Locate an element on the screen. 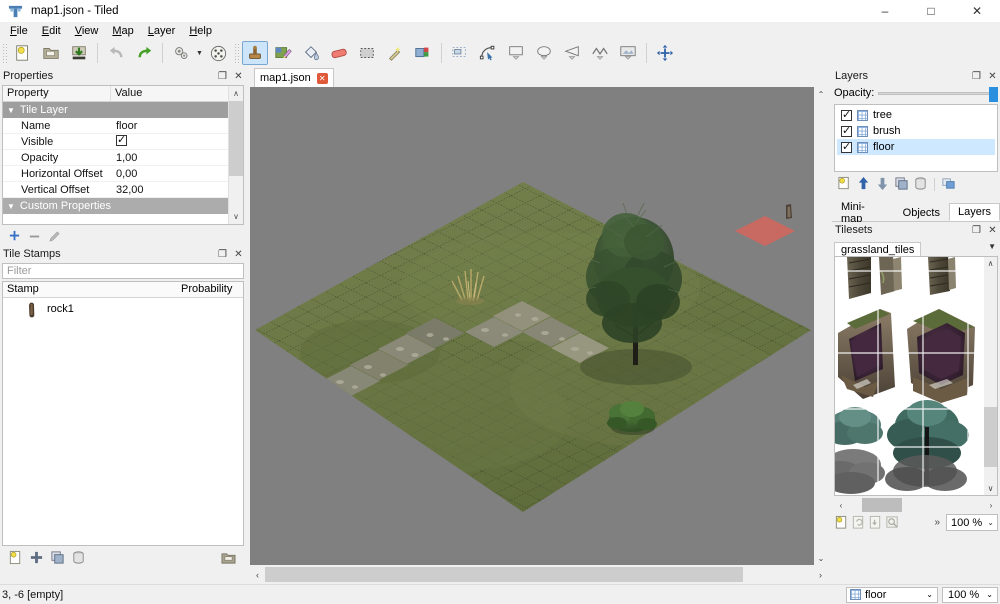  insert-rectangle-icon is located at coordinates (516, 53).